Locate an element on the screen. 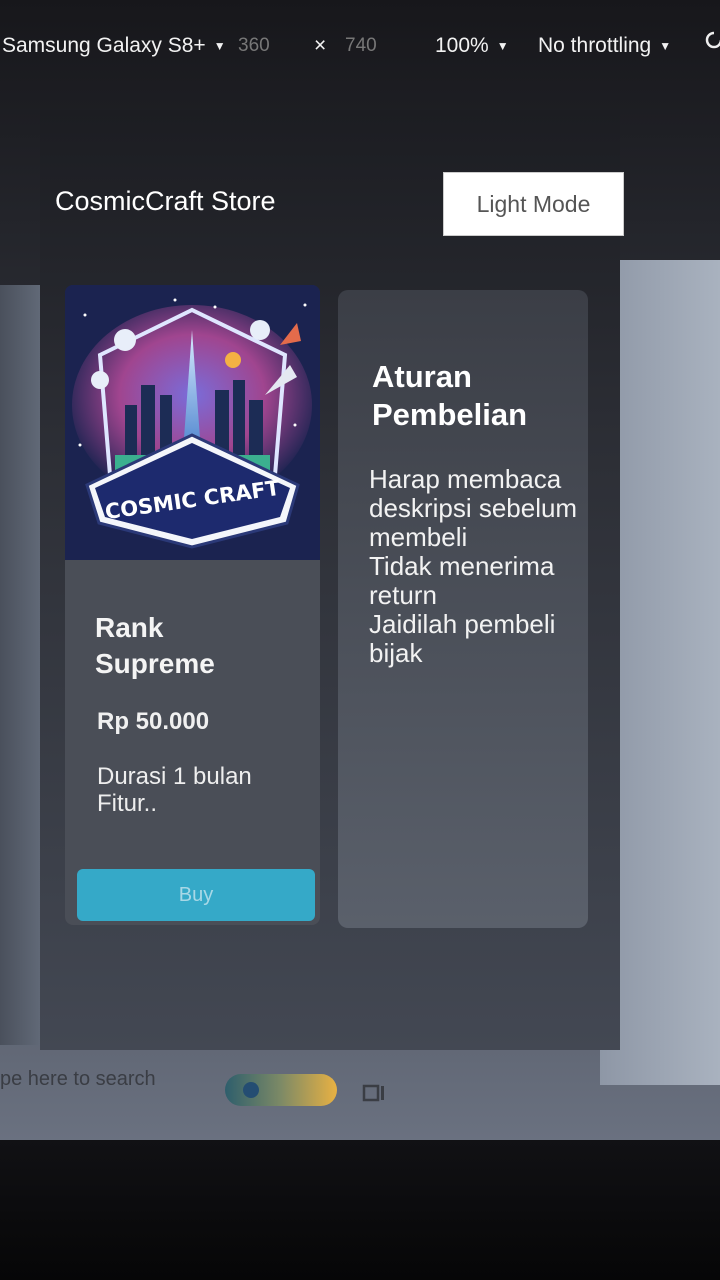  product-name: Rank Supreme is located at coordinates (155, 645).